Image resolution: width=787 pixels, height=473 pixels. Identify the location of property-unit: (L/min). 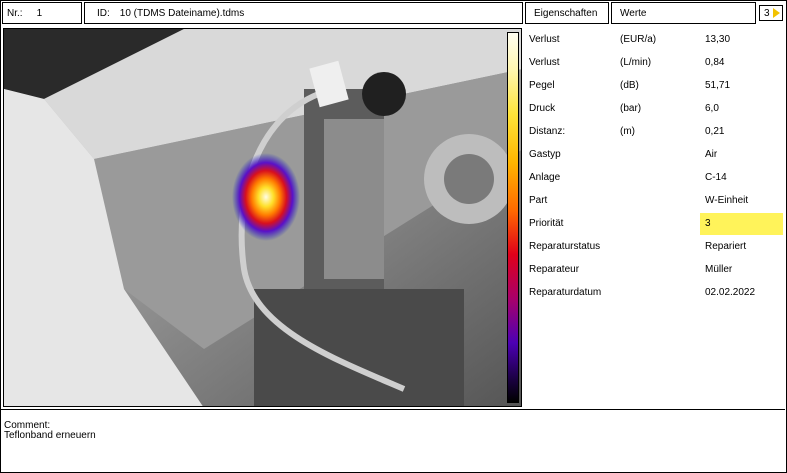
(636, 62).